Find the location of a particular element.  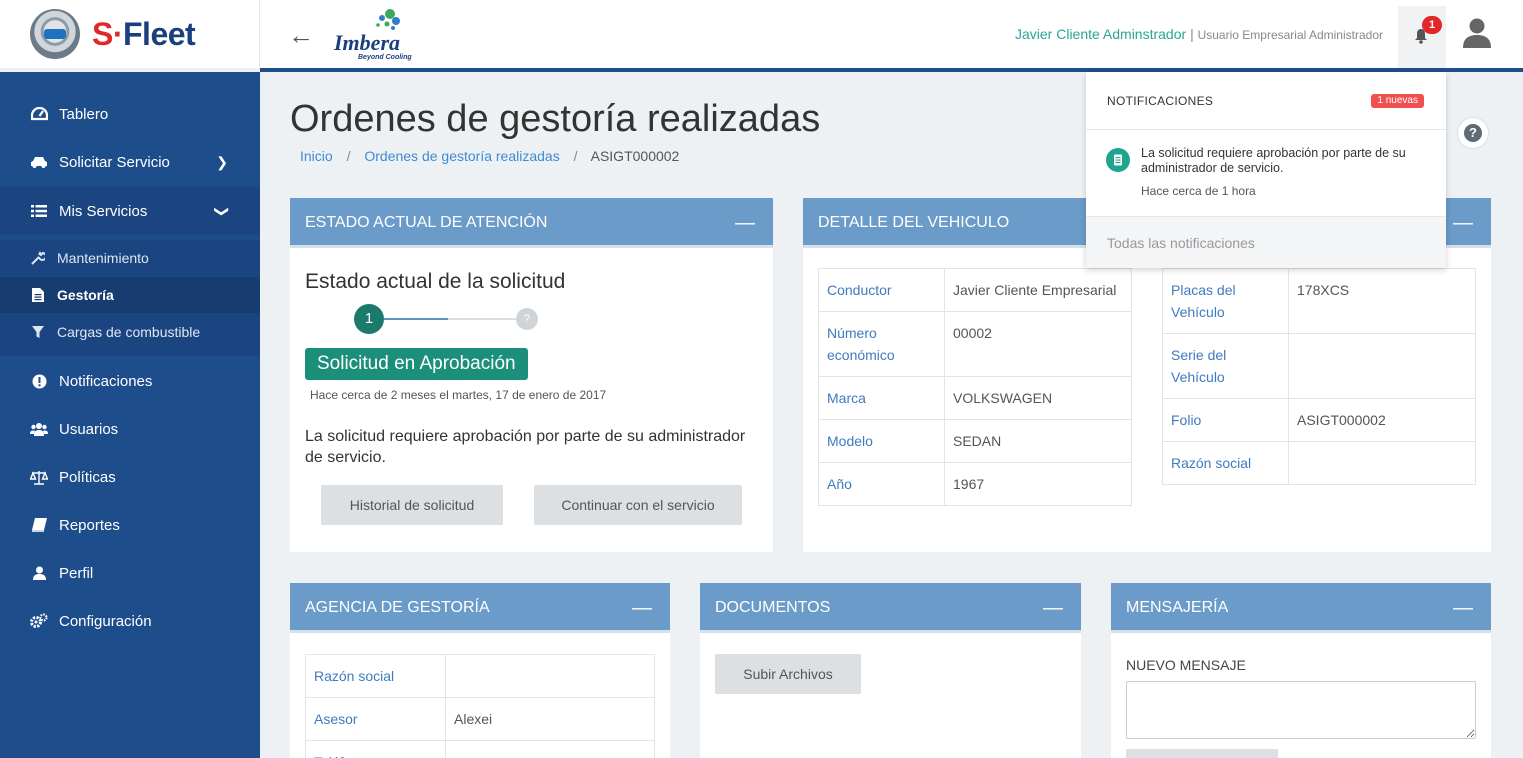

sidebar-item-solicitar-servicio: Solicitar Servicio ❯ is located at coordinates (130, 162).